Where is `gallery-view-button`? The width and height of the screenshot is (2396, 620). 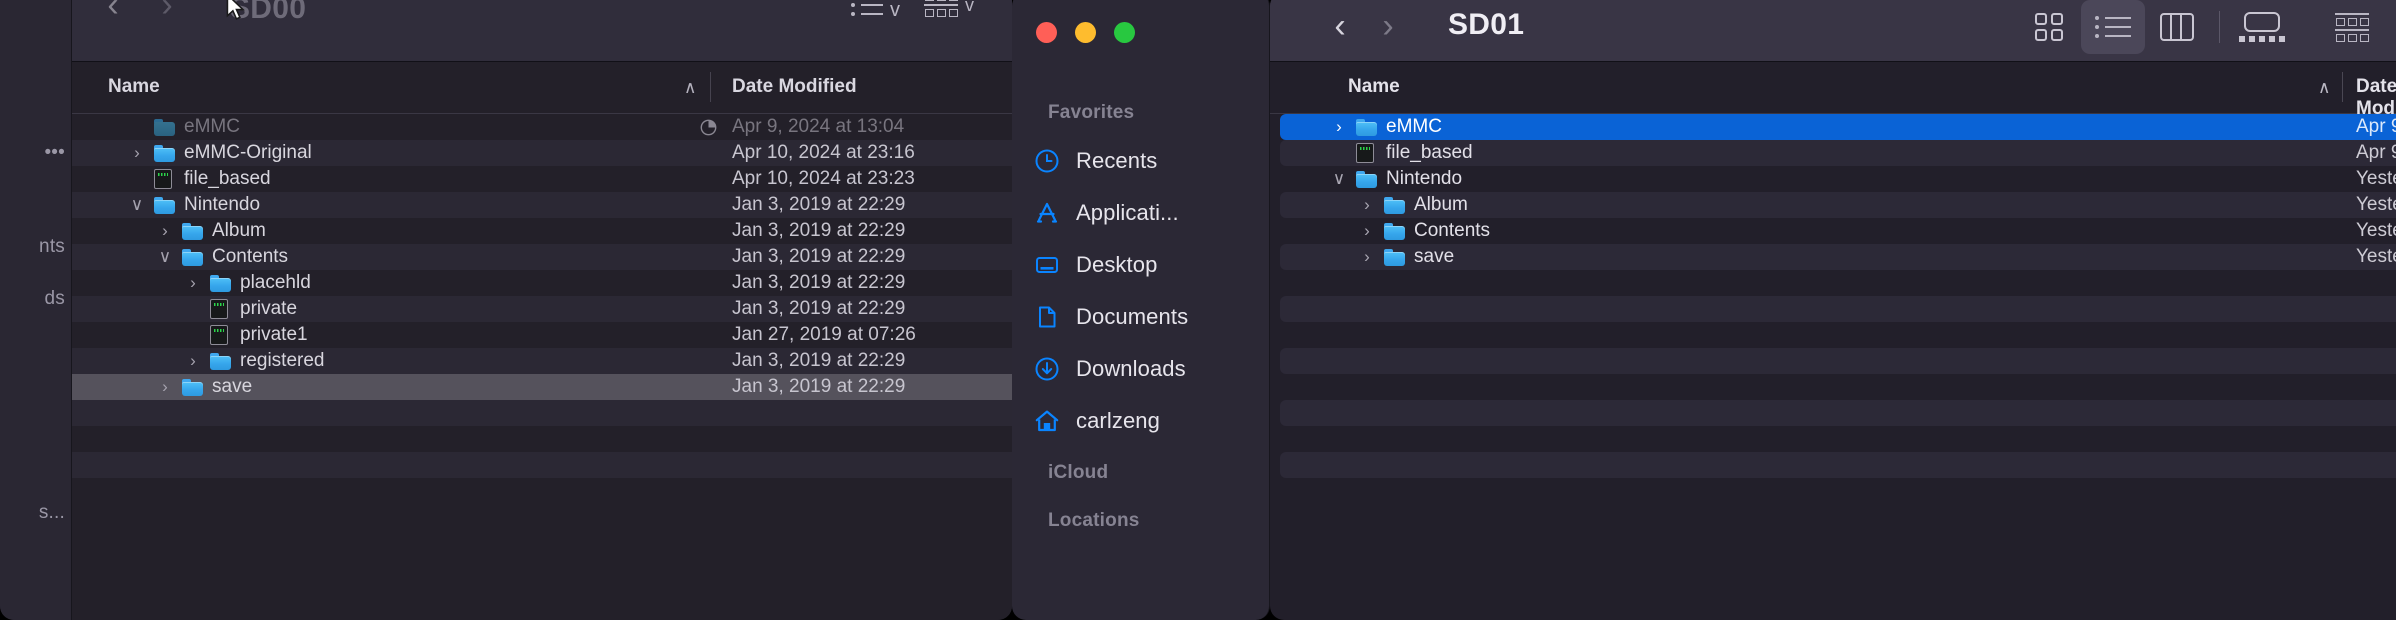 gallery-view-button is located at coordinates (2262, 27).